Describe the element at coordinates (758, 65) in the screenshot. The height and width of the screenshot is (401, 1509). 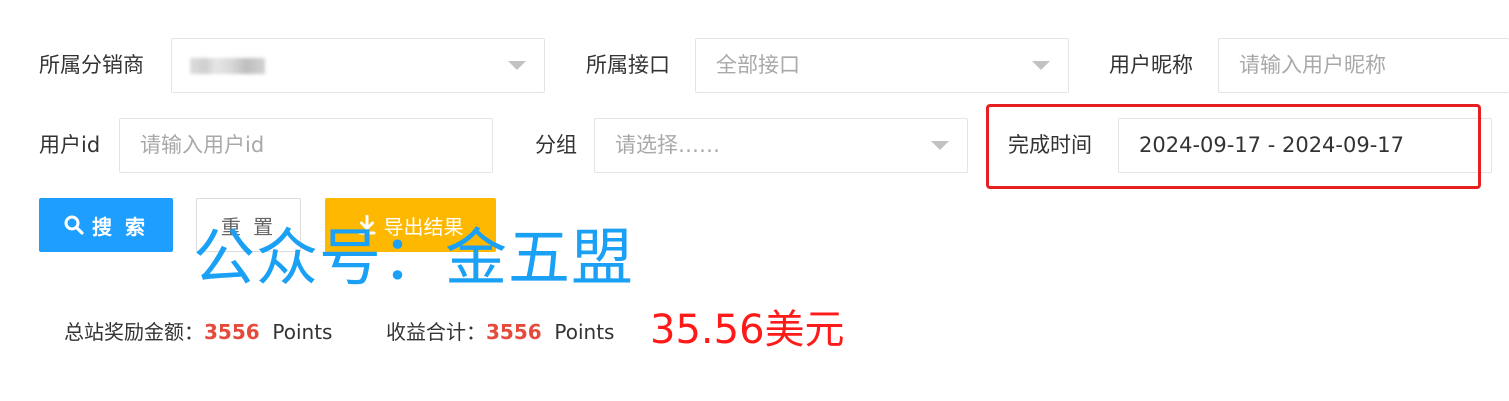
I see `interface-value: 全部接口` at that location.